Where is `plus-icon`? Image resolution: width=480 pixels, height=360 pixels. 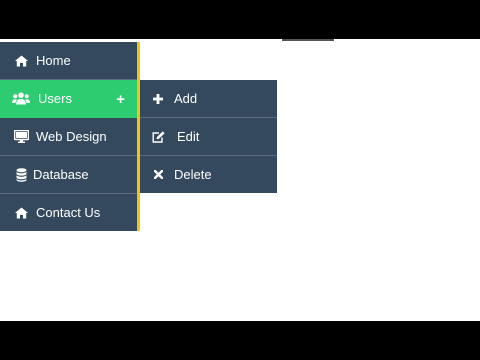
plus-icon is located at coordinates (158, 98).